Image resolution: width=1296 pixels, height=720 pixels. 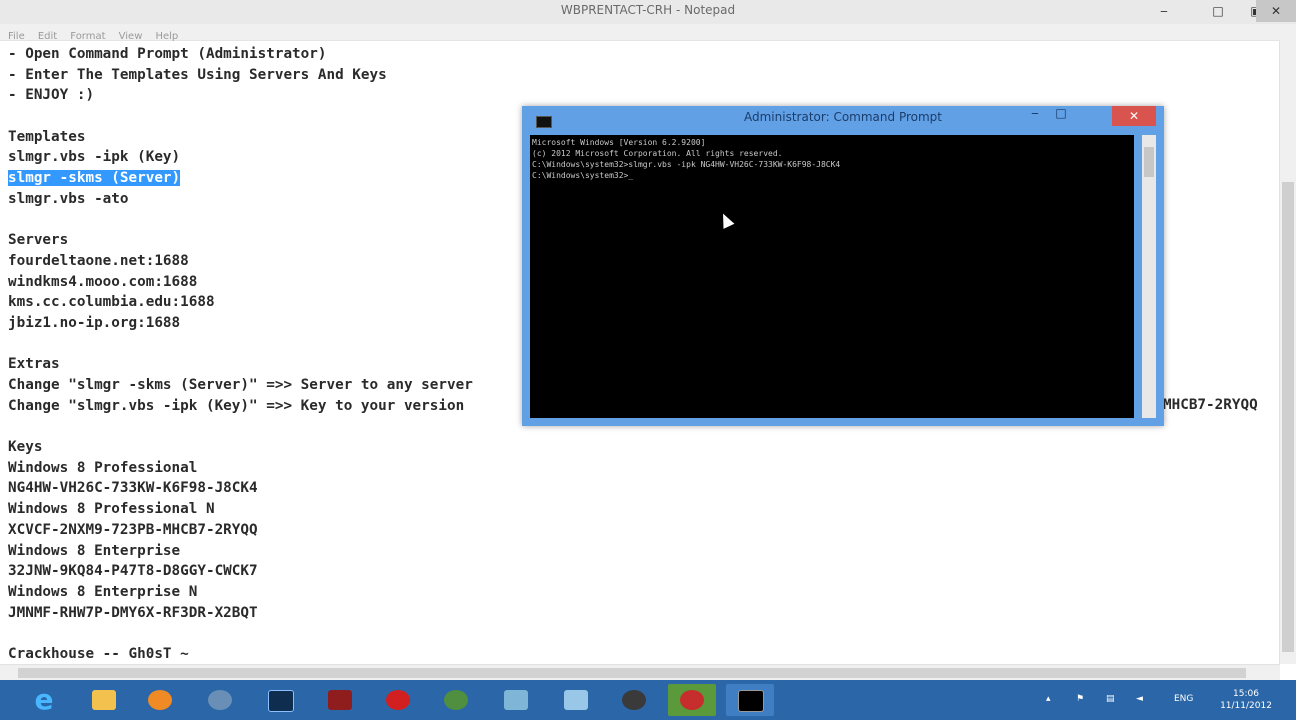 What do you see at coordinates (133, 571) in the screenshot?
I see `text-line: 32JNW-9KQ84-P47T8-D8GGY-CWCK7` at bounding box center [133, 571].